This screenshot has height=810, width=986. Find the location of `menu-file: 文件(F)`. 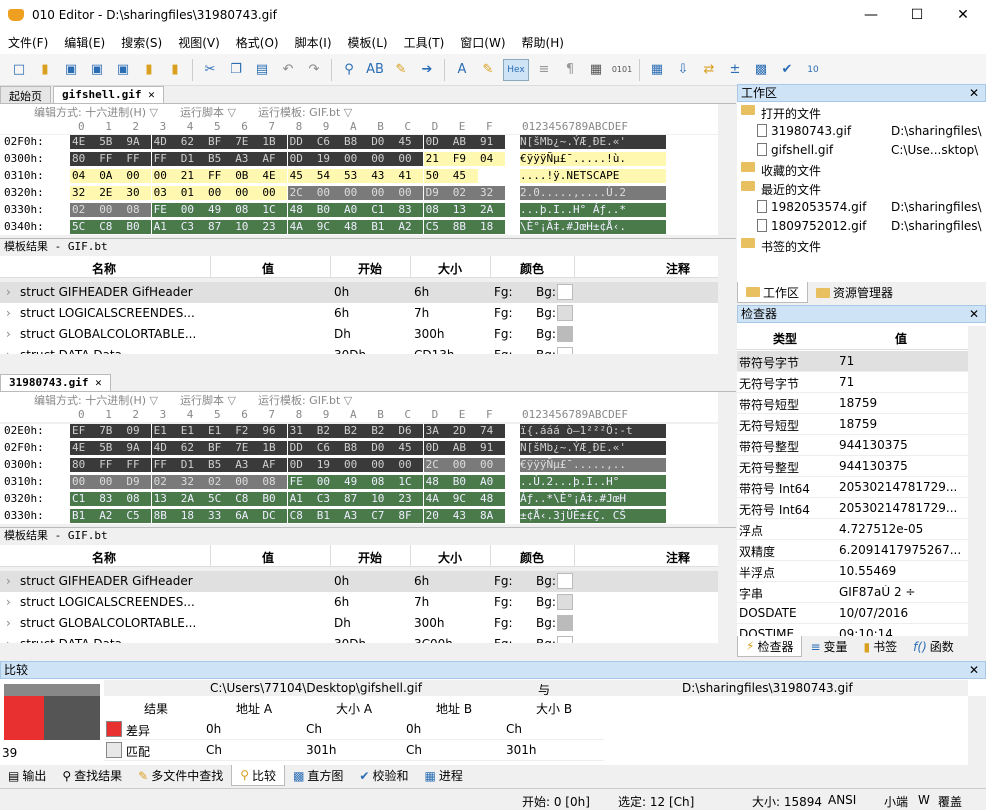

menu-file: 文件(F) is located at coordinates (28, 42).